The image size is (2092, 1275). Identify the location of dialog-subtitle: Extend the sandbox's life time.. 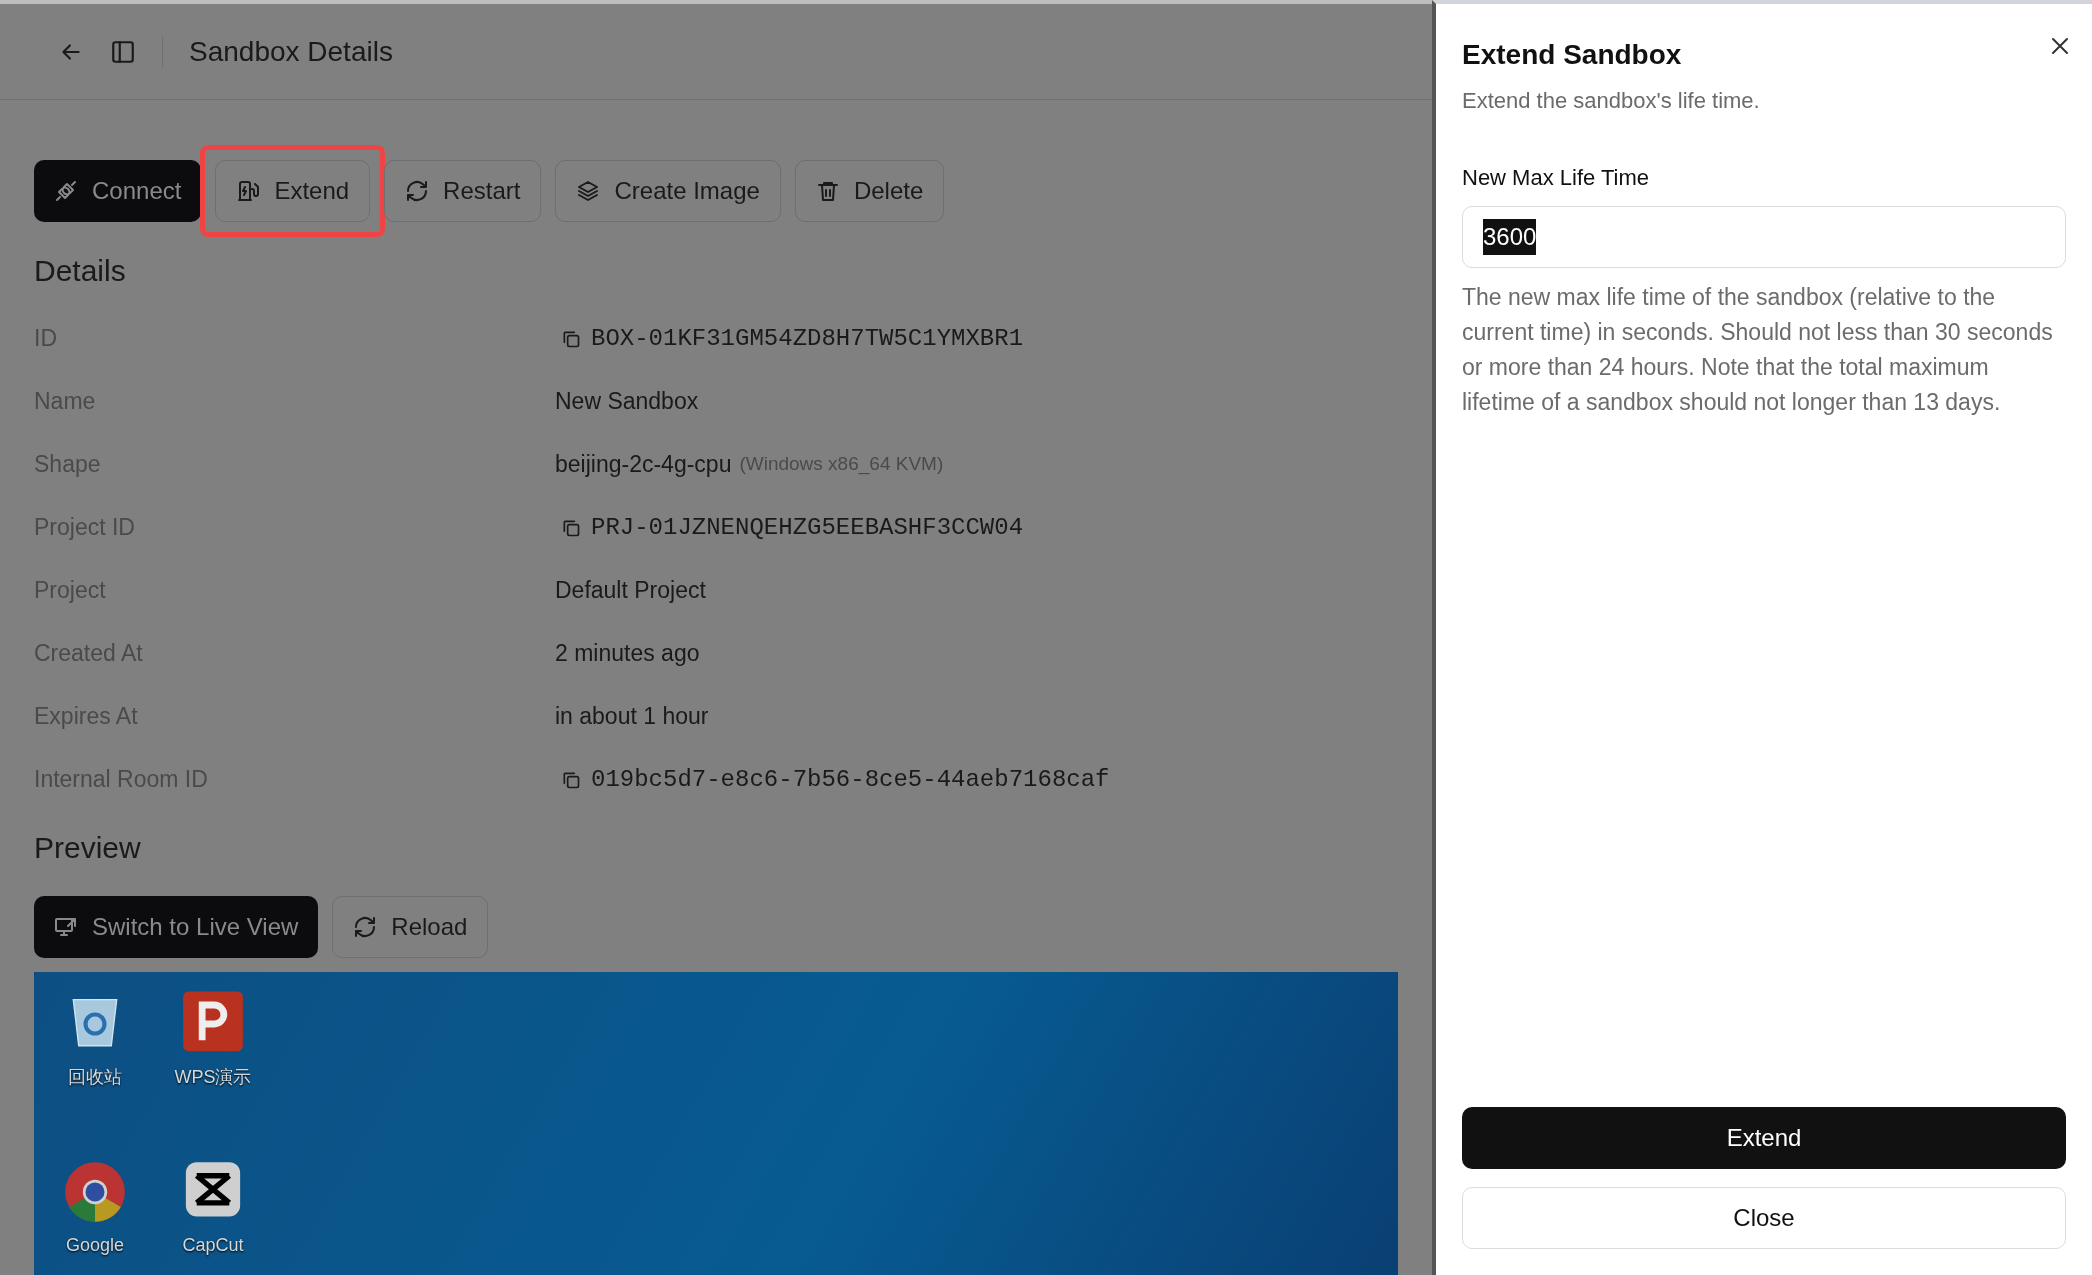
(1611, 101).